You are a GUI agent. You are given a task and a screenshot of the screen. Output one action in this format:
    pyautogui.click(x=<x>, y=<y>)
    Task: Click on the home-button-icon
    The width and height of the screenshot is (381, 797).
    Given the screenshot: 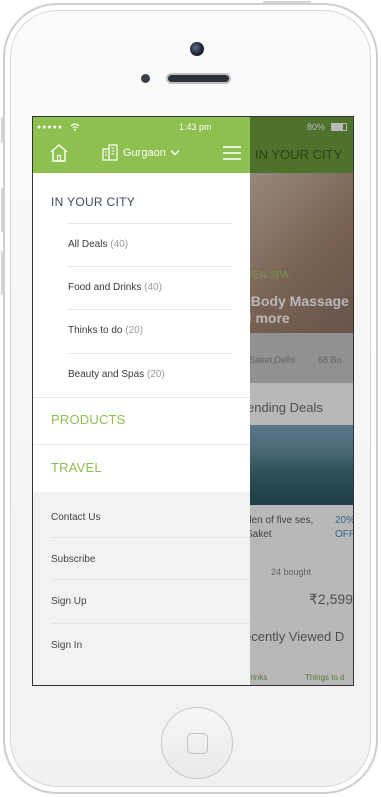 What is the action you would take?
    pyautogui.click(x=197, y=743)
    